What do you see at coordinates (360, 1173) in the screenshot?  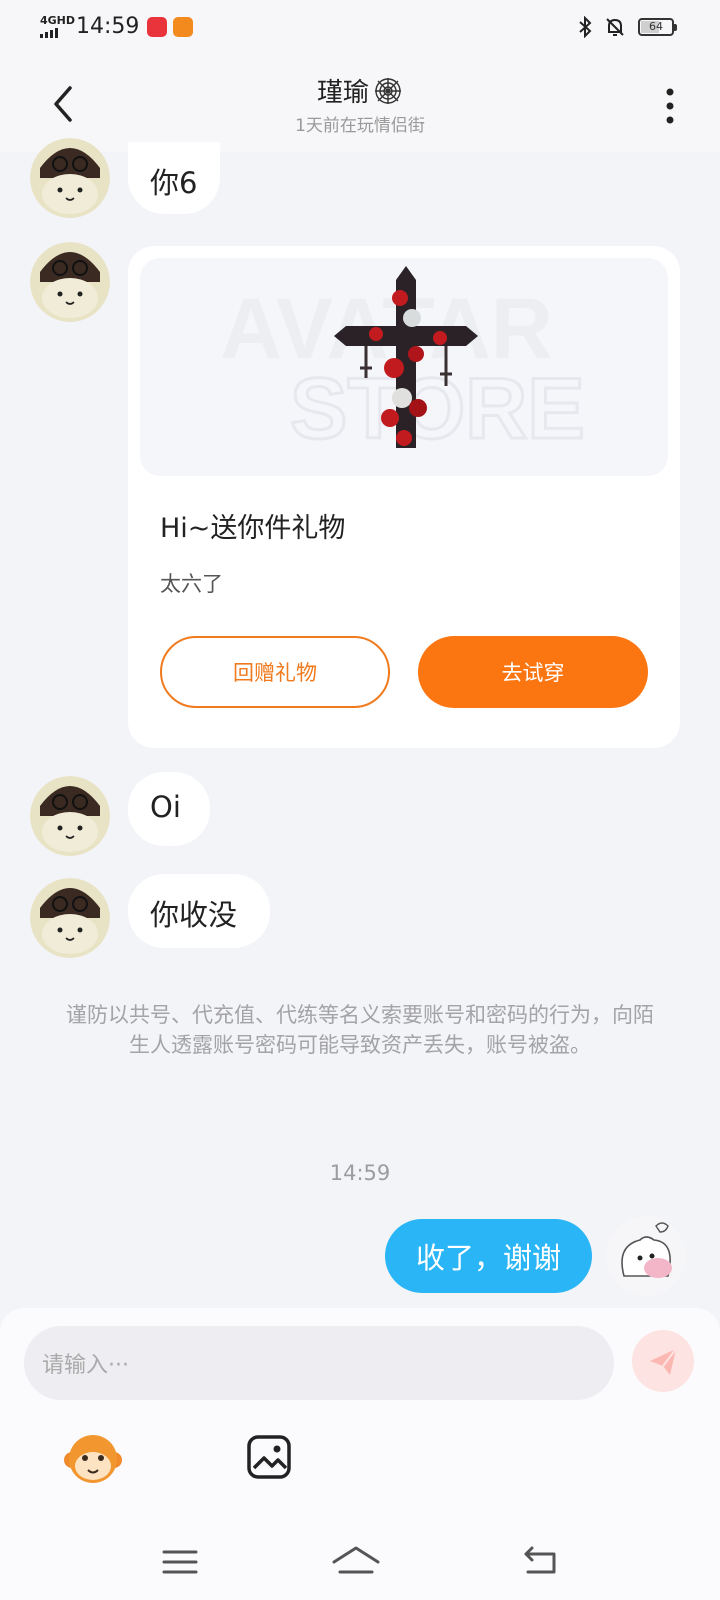 I see `message-timestamp: 14:59` at bounding box center [360, 1173].